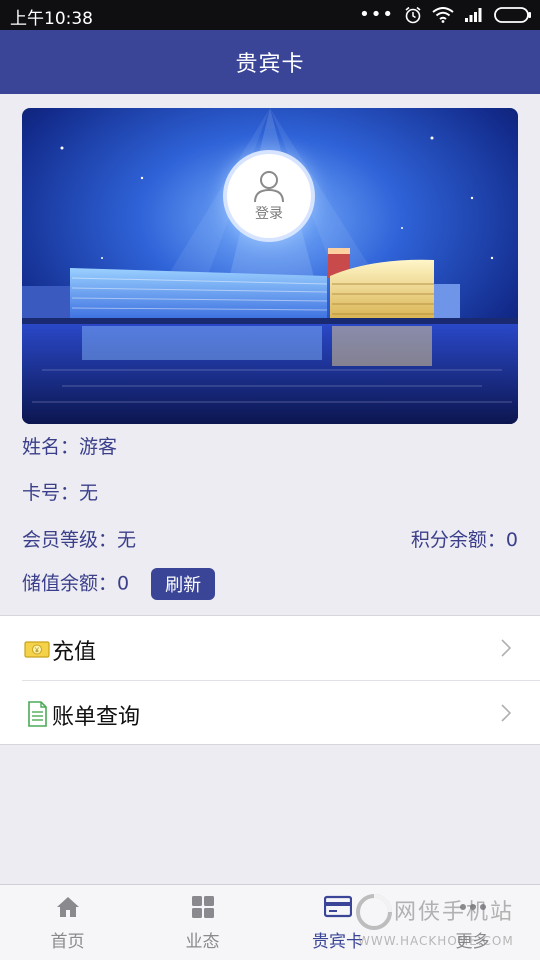  I want to click on home-icon, so click(67, 907).